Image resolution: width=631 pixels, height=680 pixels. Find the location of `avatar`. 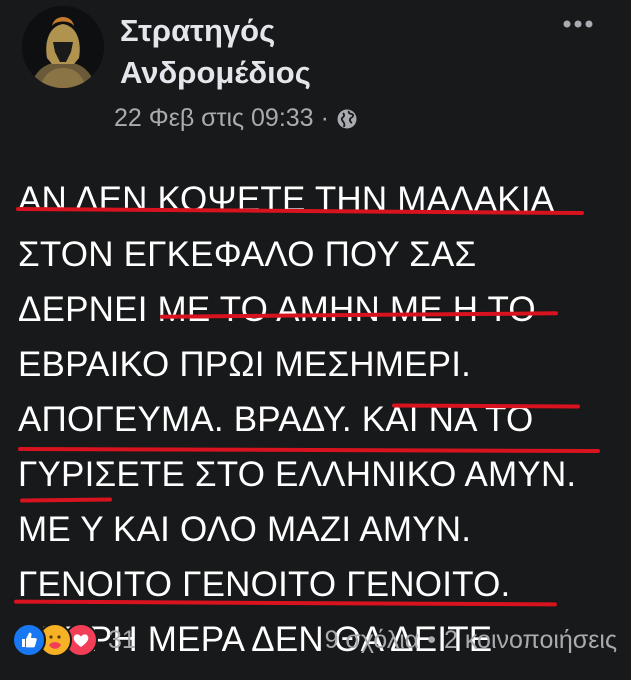

avatar is located at coordinates (63, 47).